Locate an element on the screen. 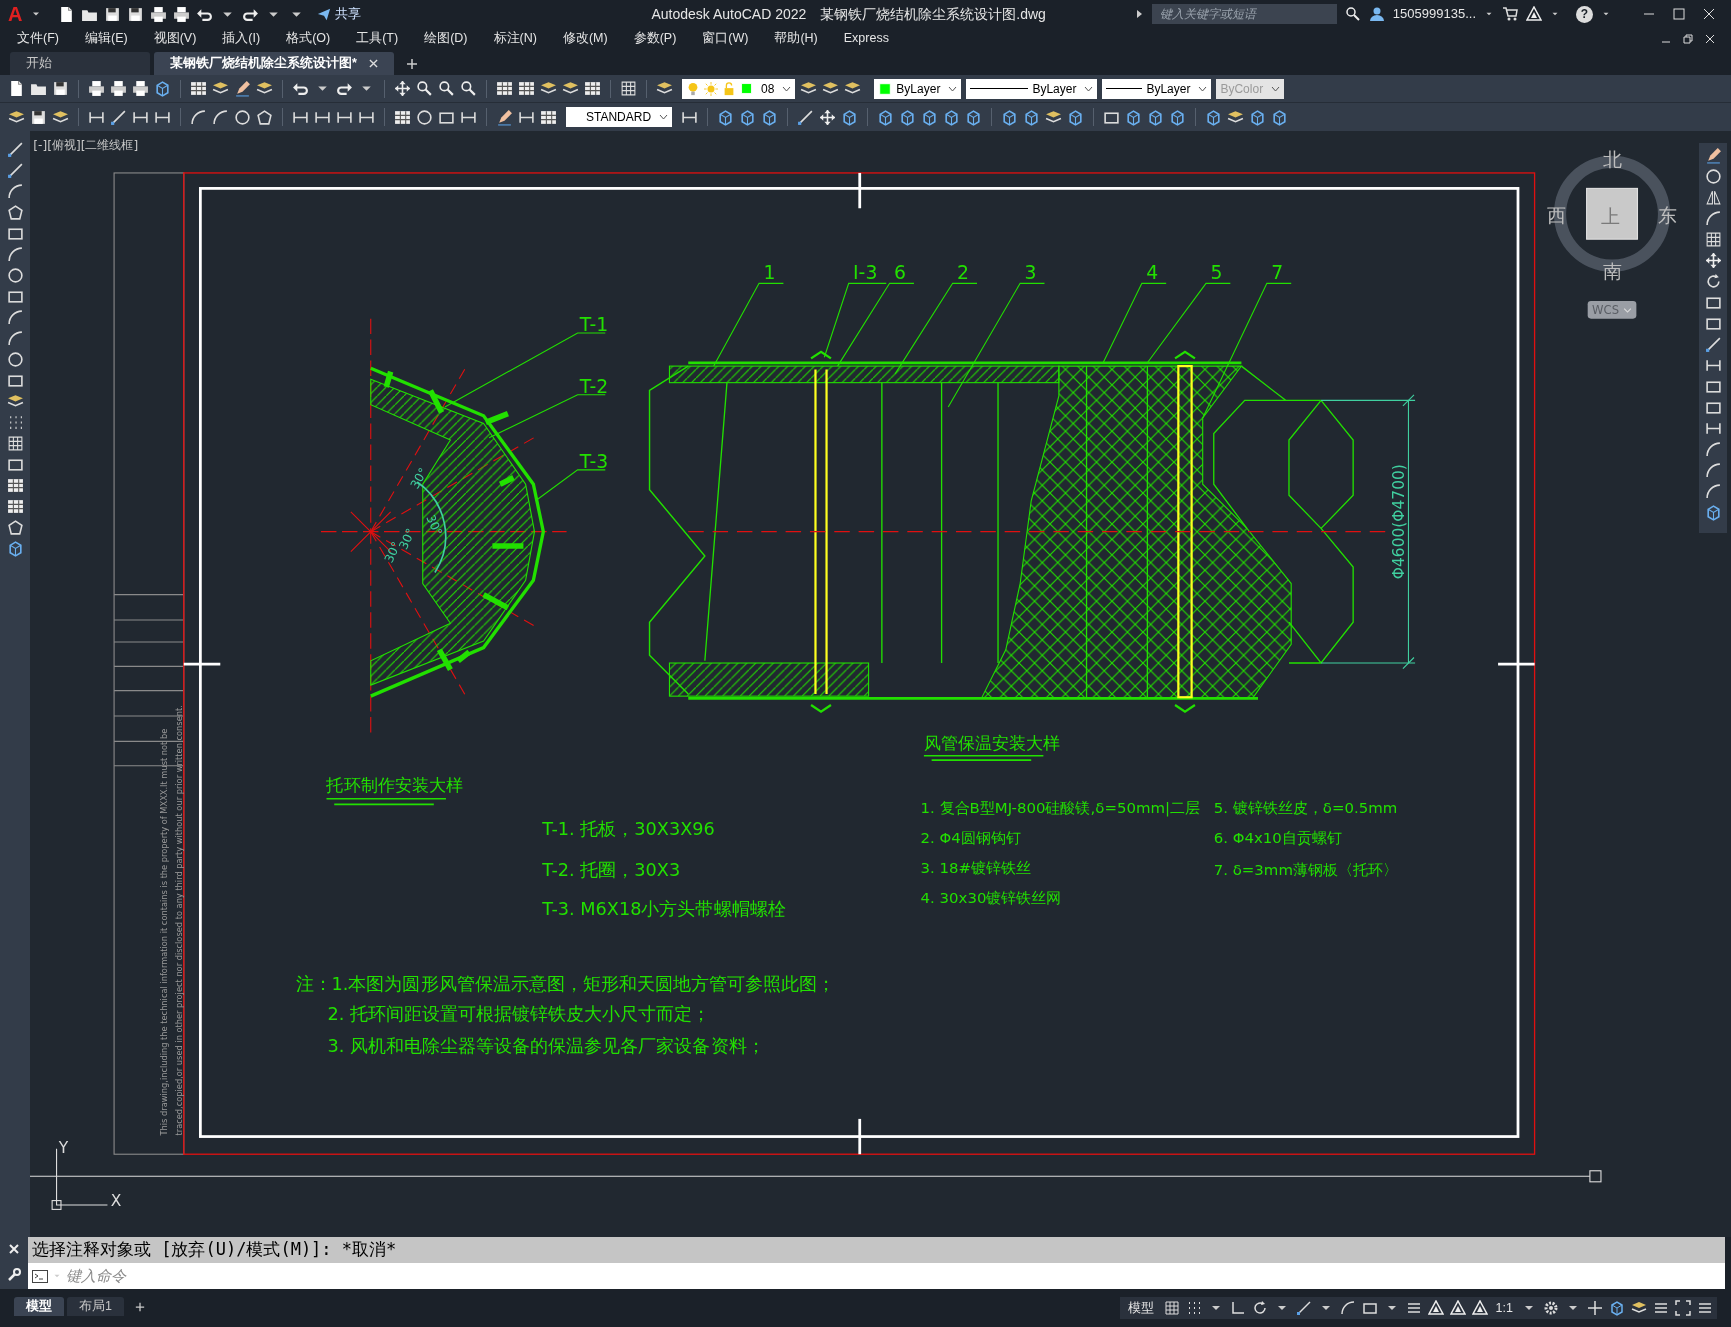  cart-icon is located at coordinates (1510, 14).